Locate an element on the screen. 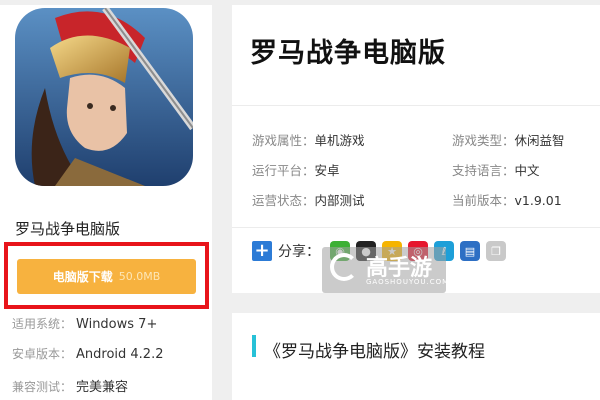 This screenshot has width=600, height=400. meta-android-version: 安卓版本： Android 4.2.2 is located at coordinates (88, 353).